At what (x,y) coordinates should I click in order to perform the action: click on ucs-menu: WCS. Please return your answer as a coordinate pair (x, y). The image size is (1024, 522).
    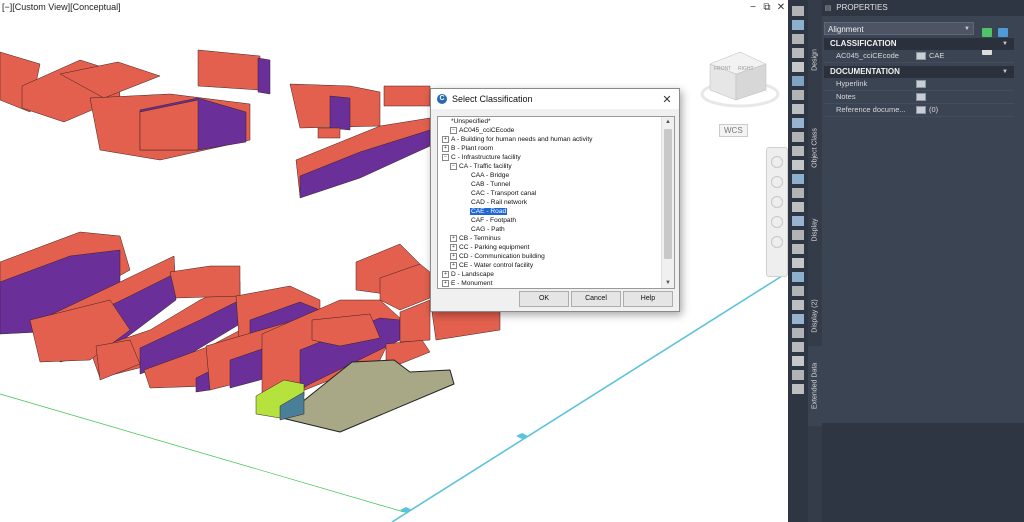
    Looking at the image, I should click on (733, 130).